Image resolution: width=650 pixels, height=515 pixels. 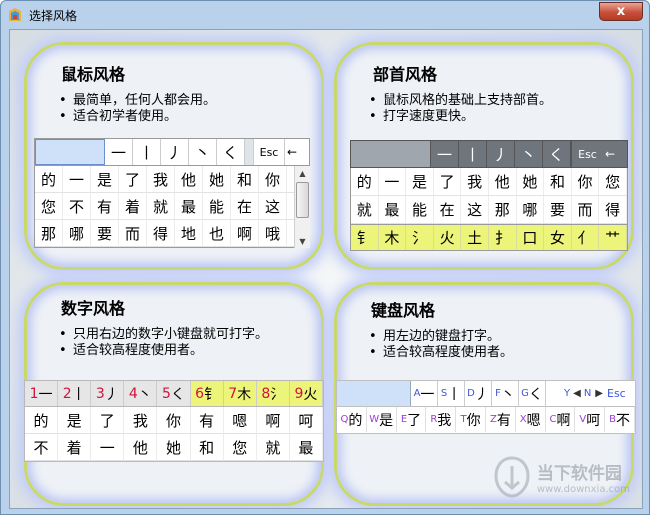 What do you see at coordinates (273, 393) in the screenshot?
I see `numpad-key: 8氵` at bounding box center [273, 393].